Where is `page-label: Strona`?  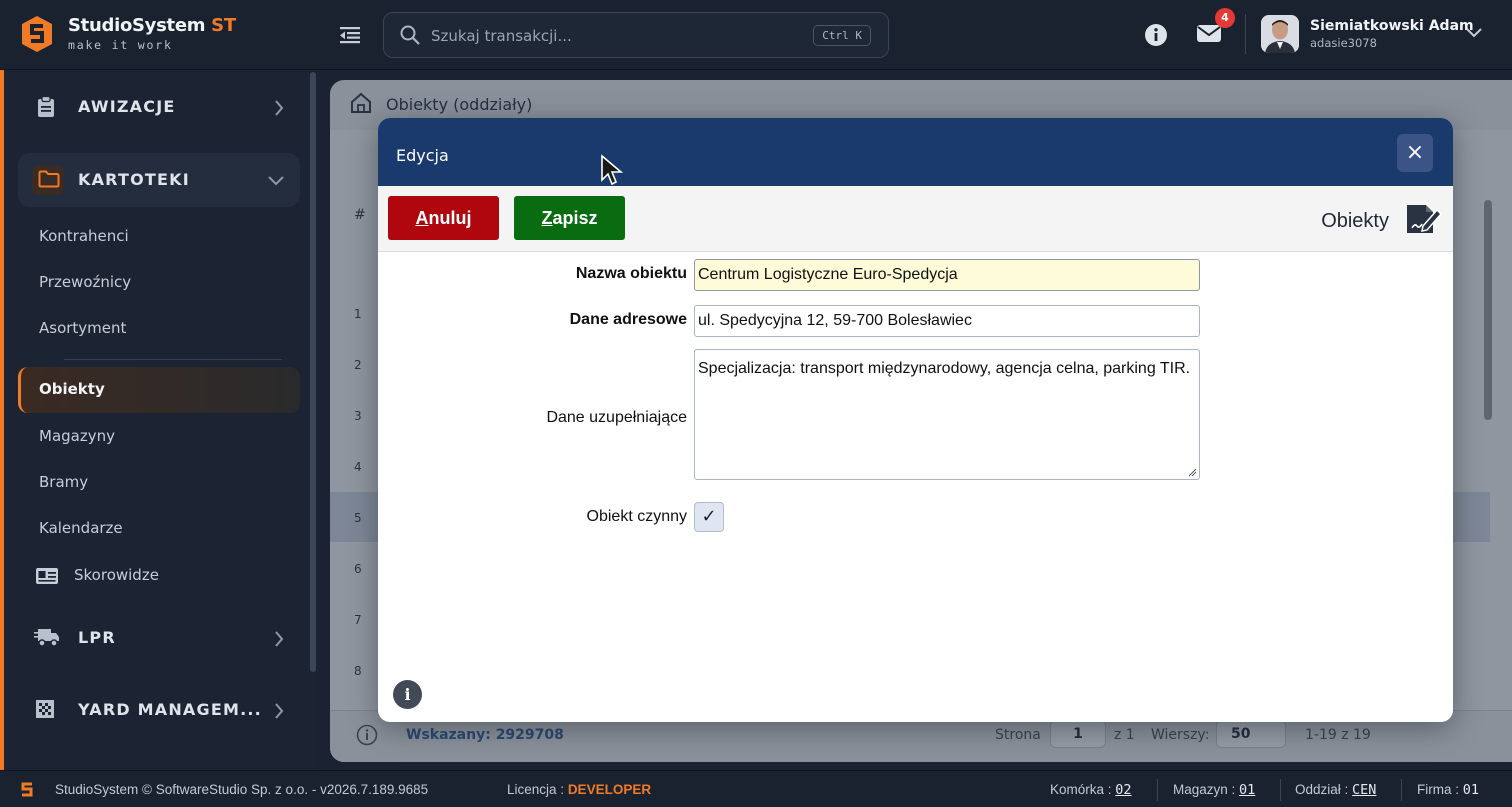
page-label: Strona is located at coordinates (1018, 735).